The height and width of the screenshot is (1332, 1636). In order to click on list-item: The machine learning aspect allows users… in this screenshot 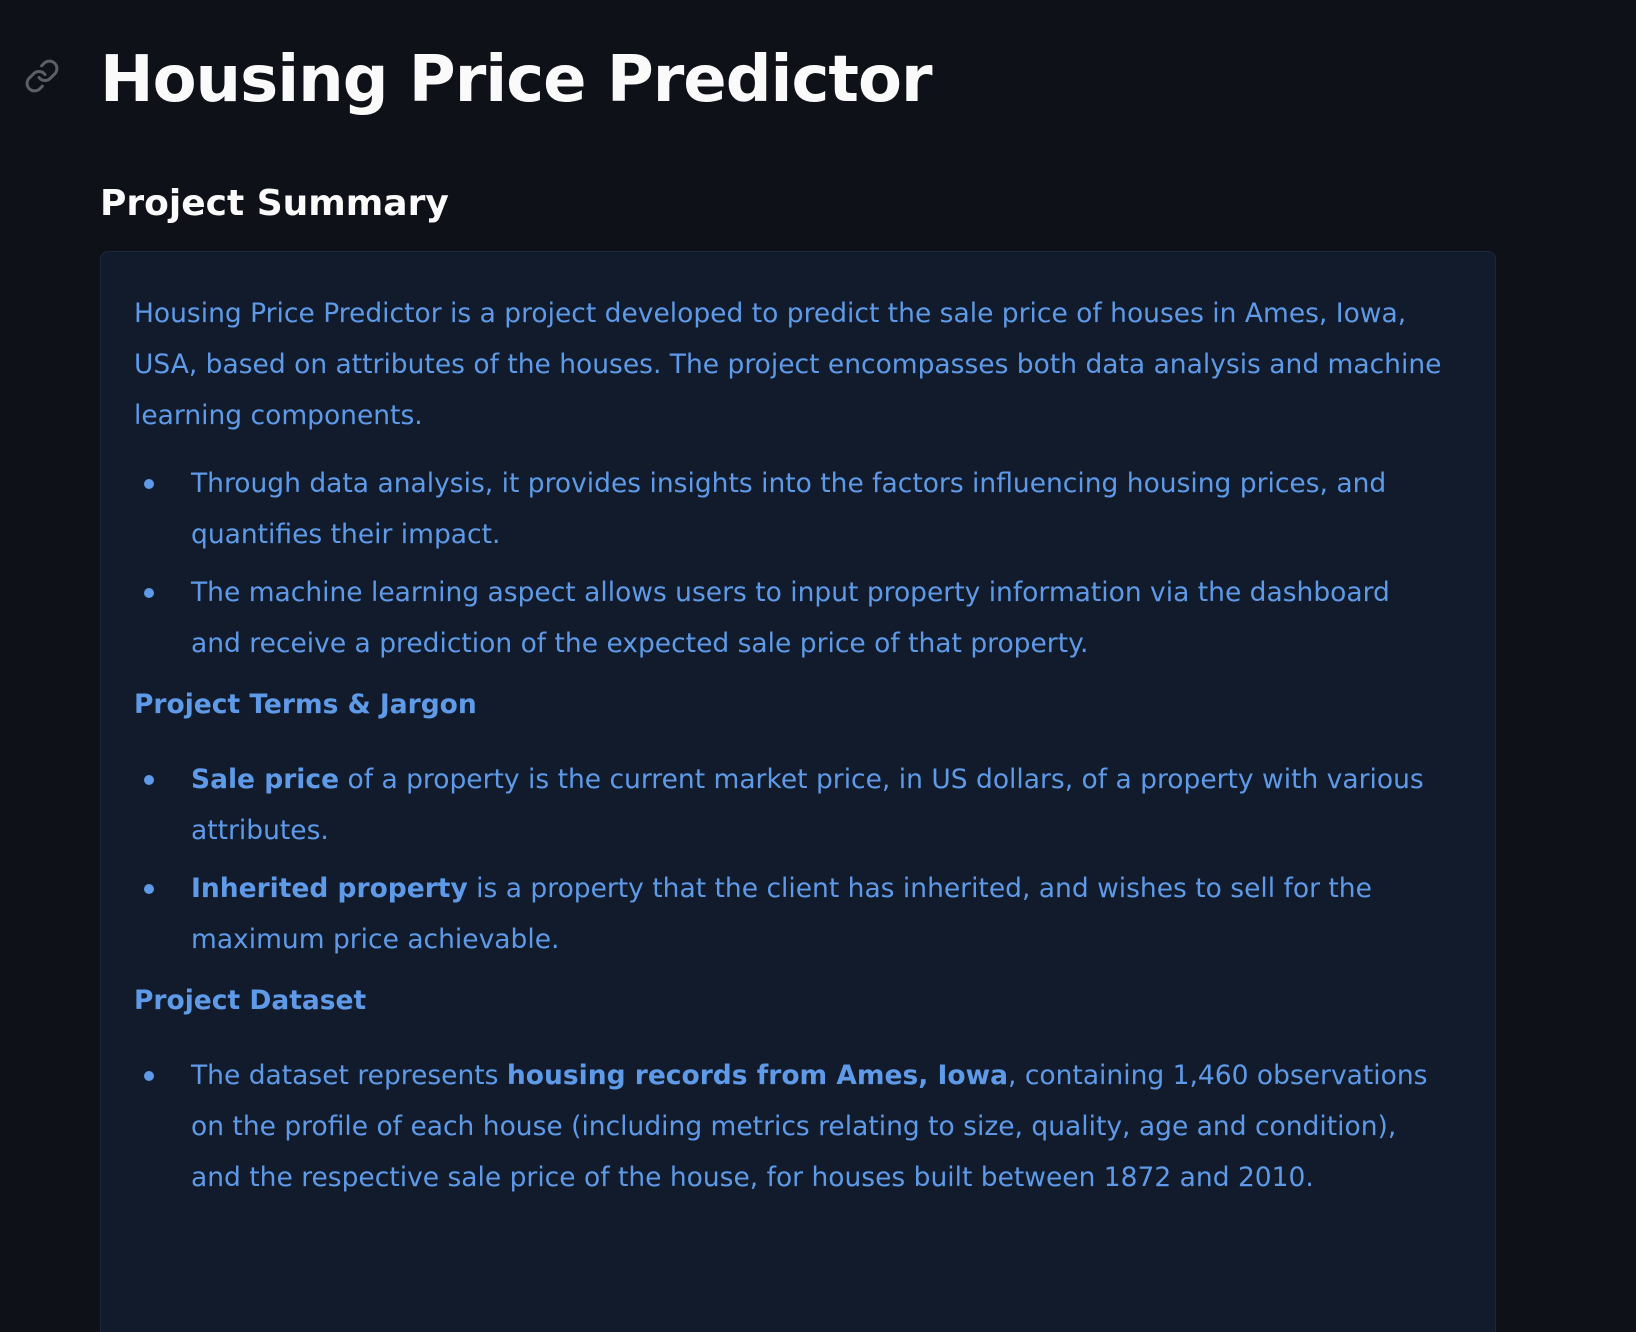, I will do `click(789, 618)`.